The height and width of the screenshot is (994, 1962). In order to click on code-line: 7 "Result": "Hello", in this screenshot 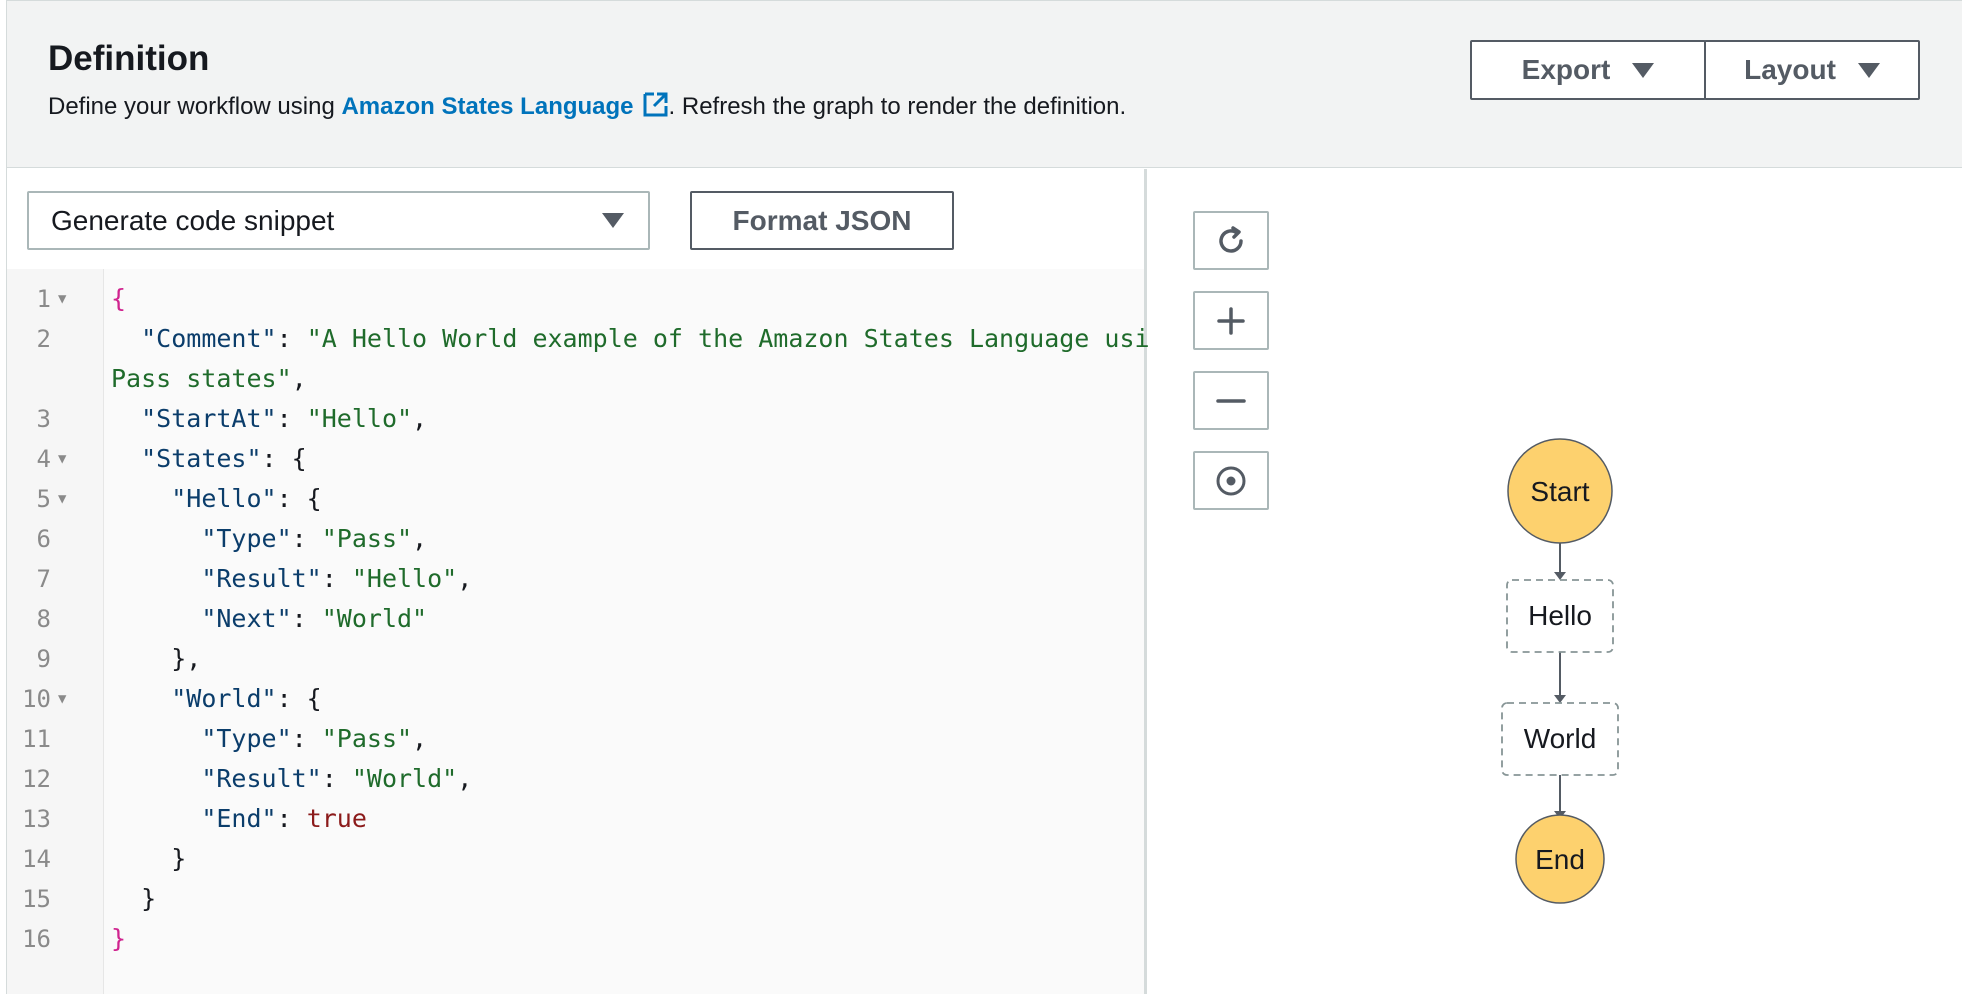, I will do `click(575, 579)`.